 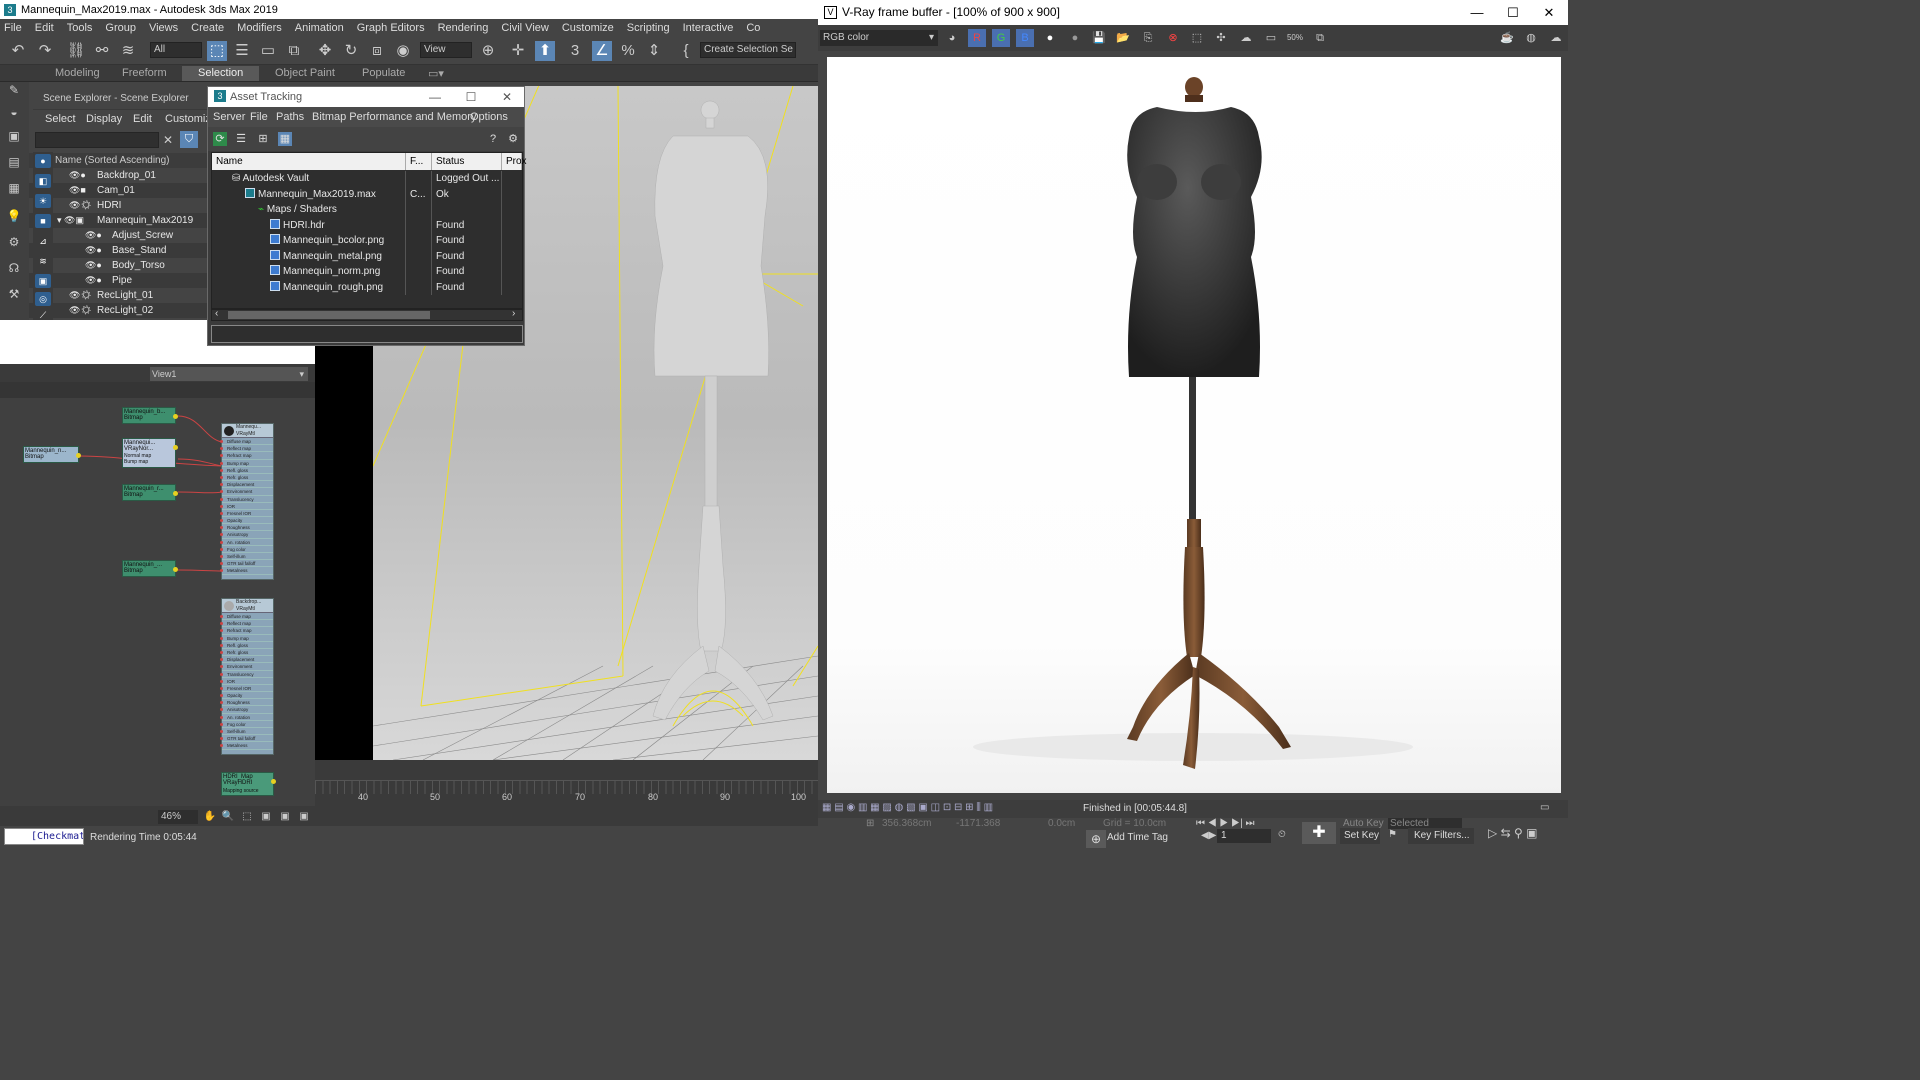 What do you see at coordinates (104, 119) in the screenshot?
I see `scene-menu-display: Display` at bounding box center [104, 119].